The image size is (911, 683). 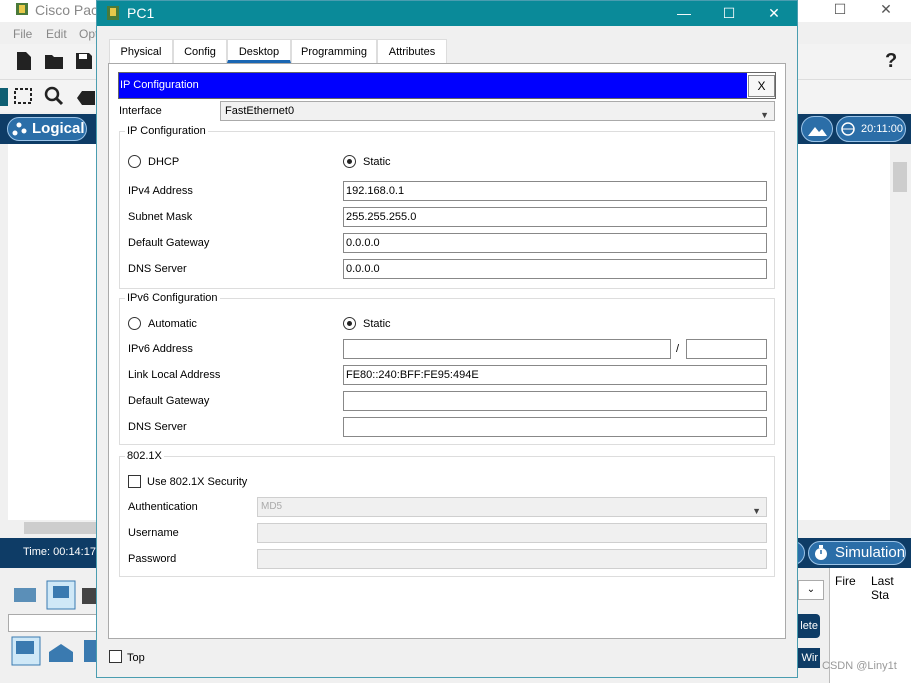 What do you see at coordinates (891, 61) in the screenshot?
I see `help-icon: ?` at bounding box center [891, 61].